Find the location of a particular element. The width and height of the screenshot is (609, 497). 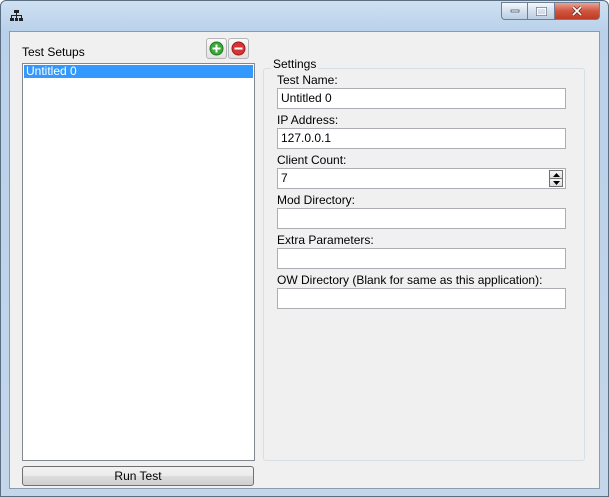

network-icon is located at coordinates (16, 15).